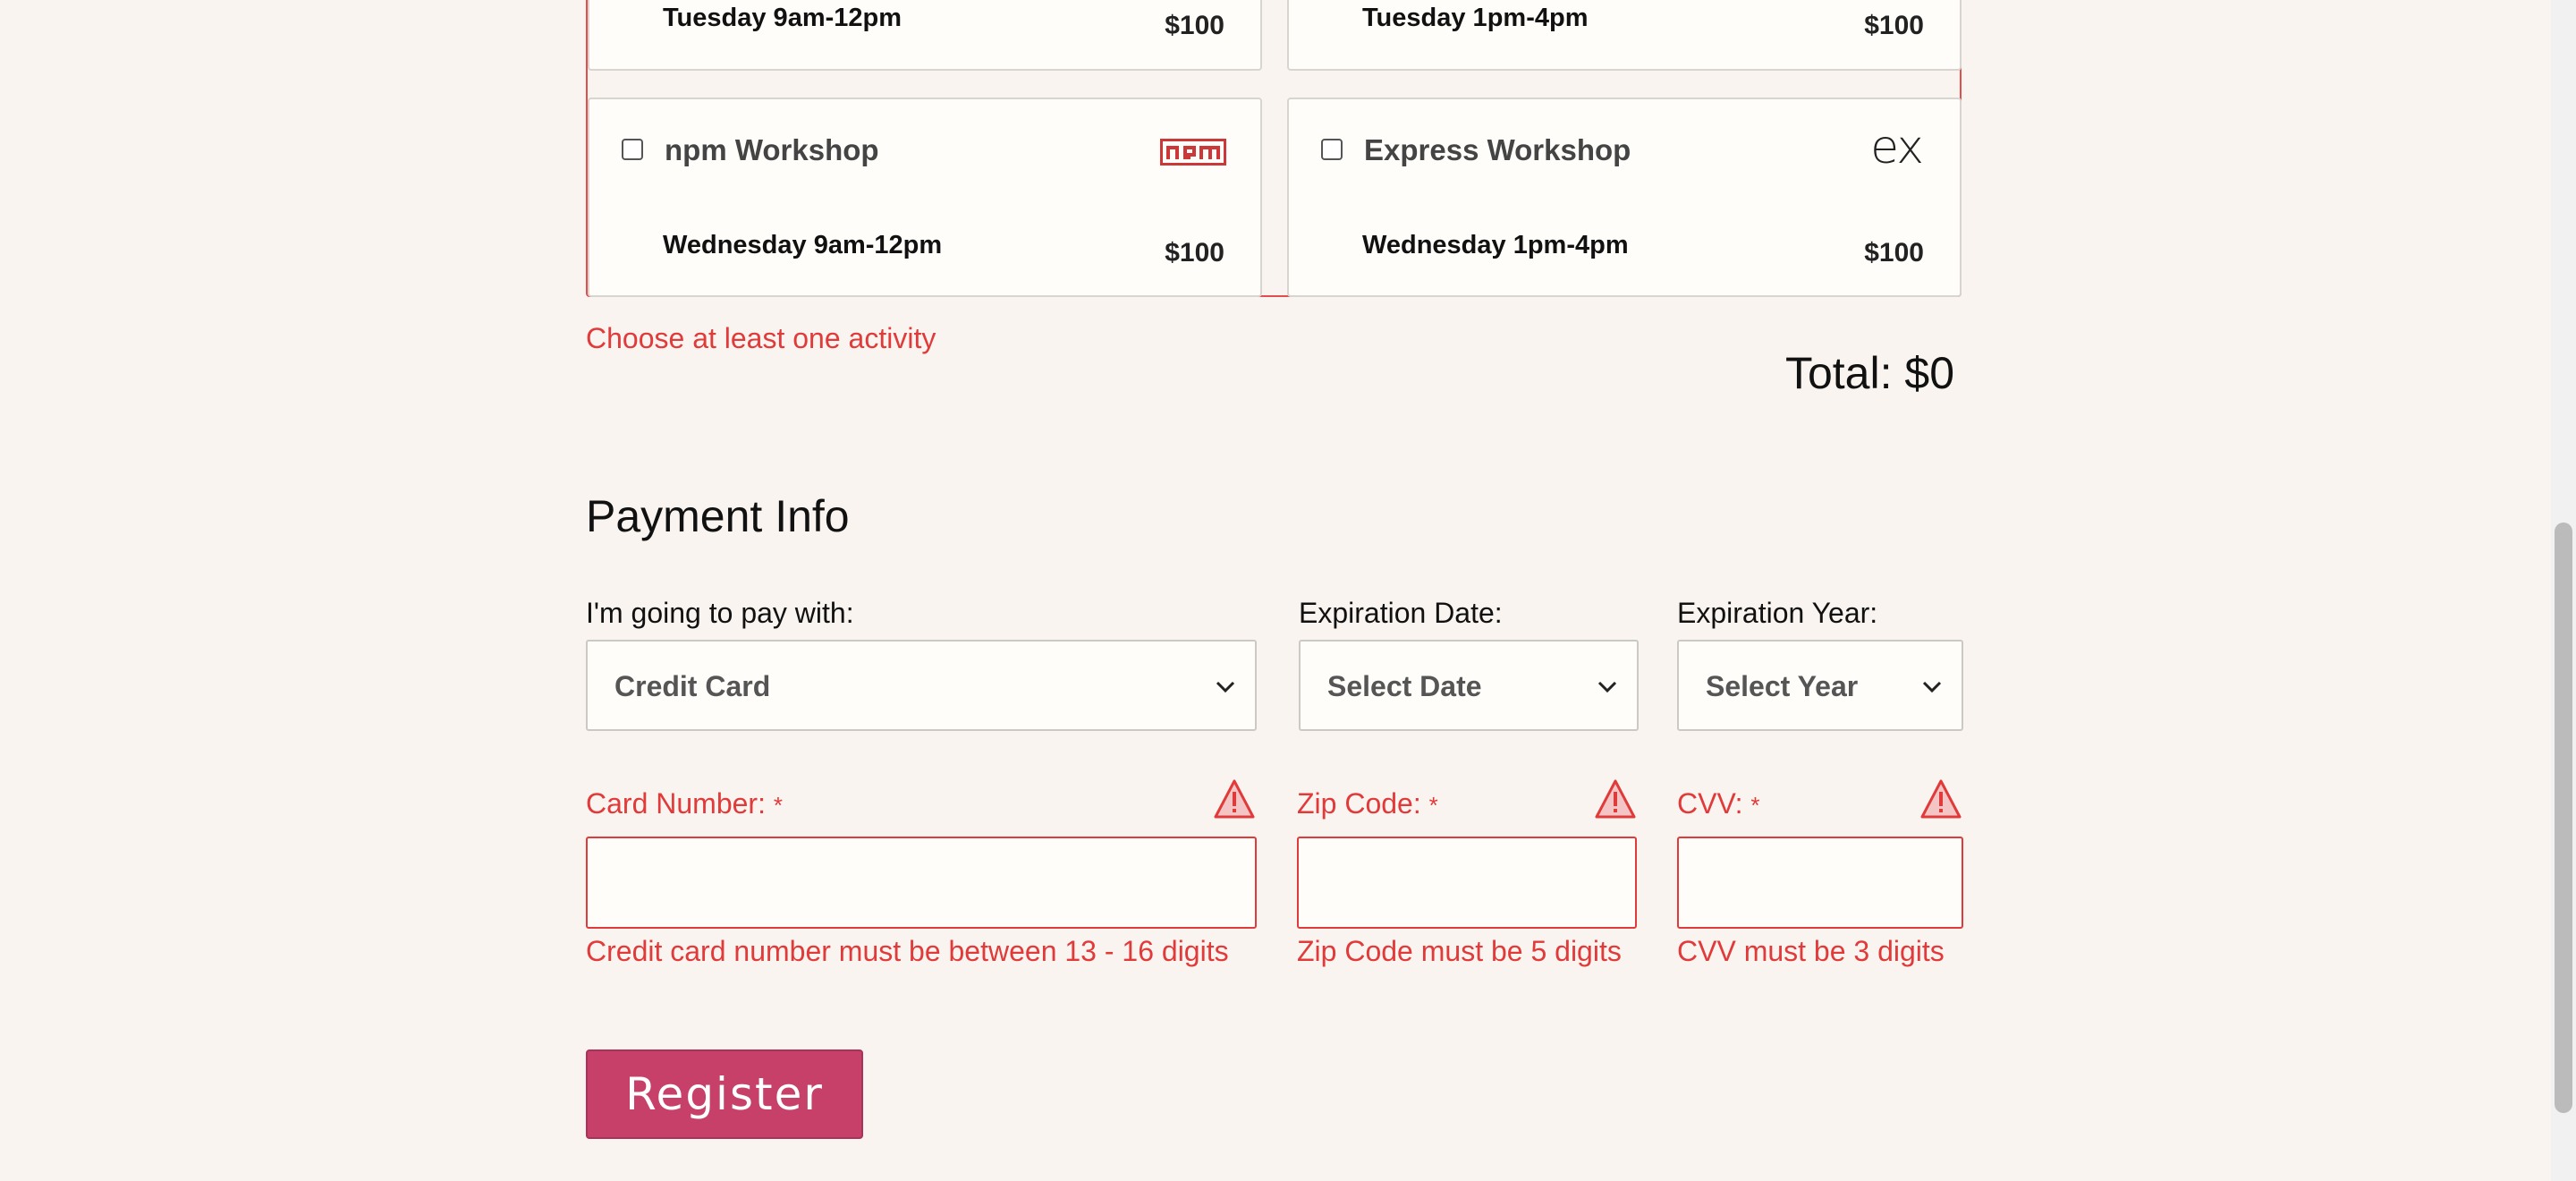 The width and height of the screenshot is (2576, 1181). What do you see at coordinates (921, 685) in the screenshot?
I see `payment-method-select: Credit Card` at bounding box center [921, 685].